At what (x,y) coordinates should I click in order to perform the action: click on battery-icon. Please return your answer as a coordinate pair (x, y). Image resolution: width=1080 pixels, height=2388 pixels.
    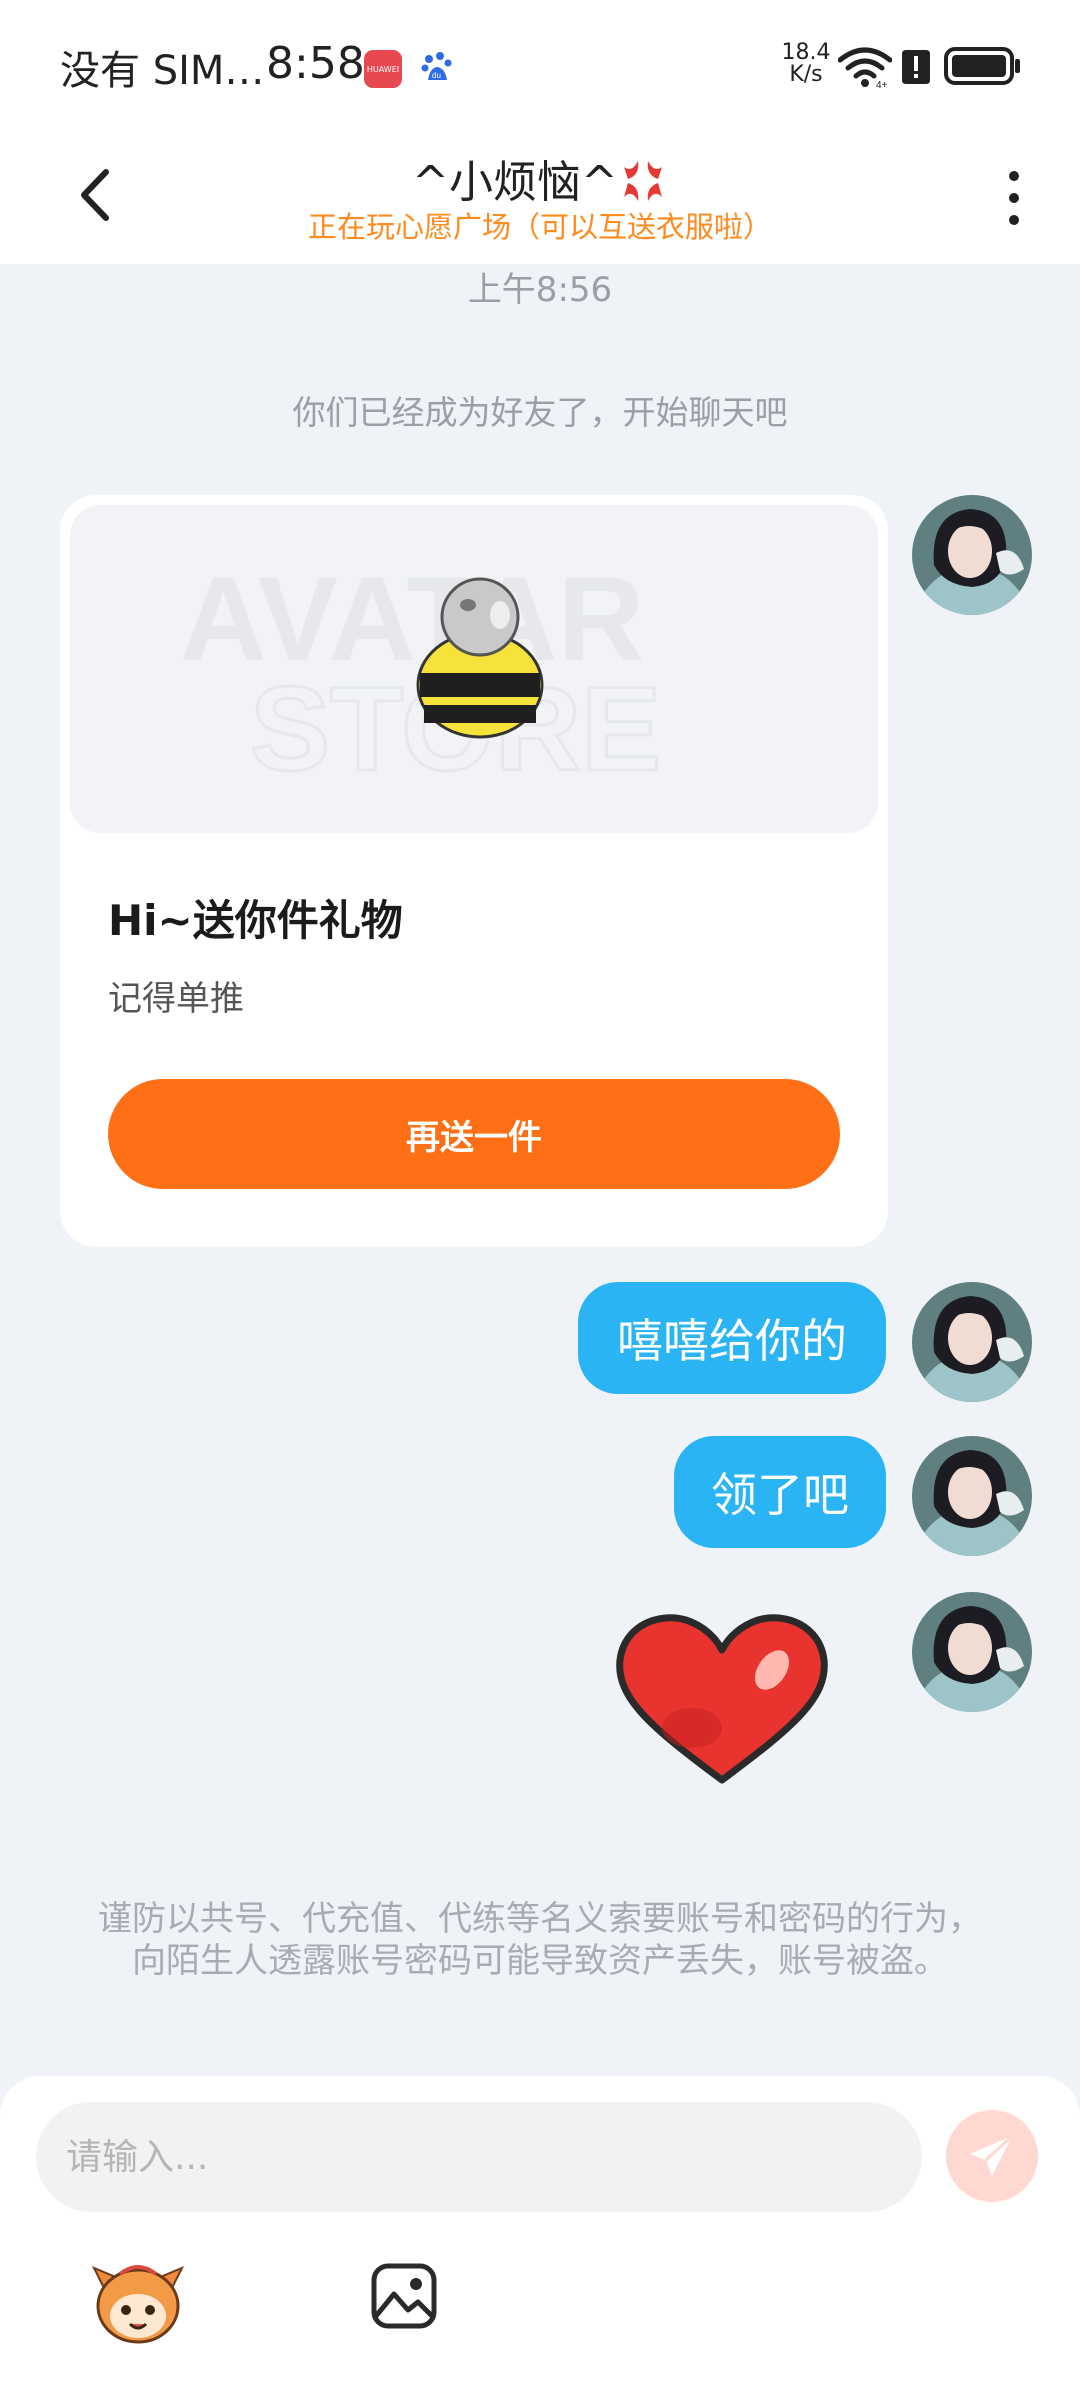
    Looking at the image, I should click on (982, 66).